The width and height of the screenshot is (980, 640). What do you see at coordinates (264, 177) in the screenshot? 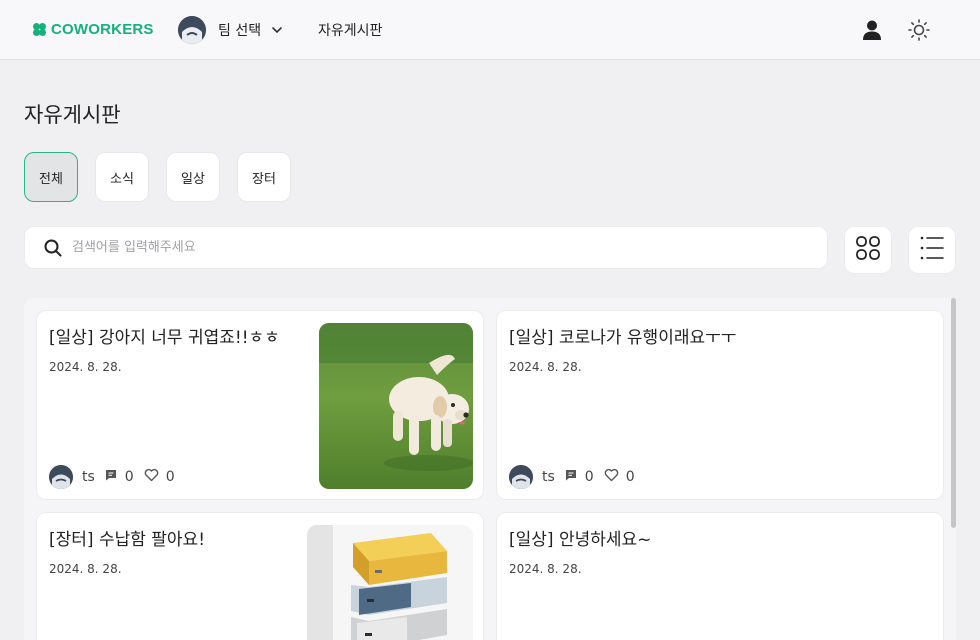
I see `filter-market: 장터` at bounding box center [264, 177].